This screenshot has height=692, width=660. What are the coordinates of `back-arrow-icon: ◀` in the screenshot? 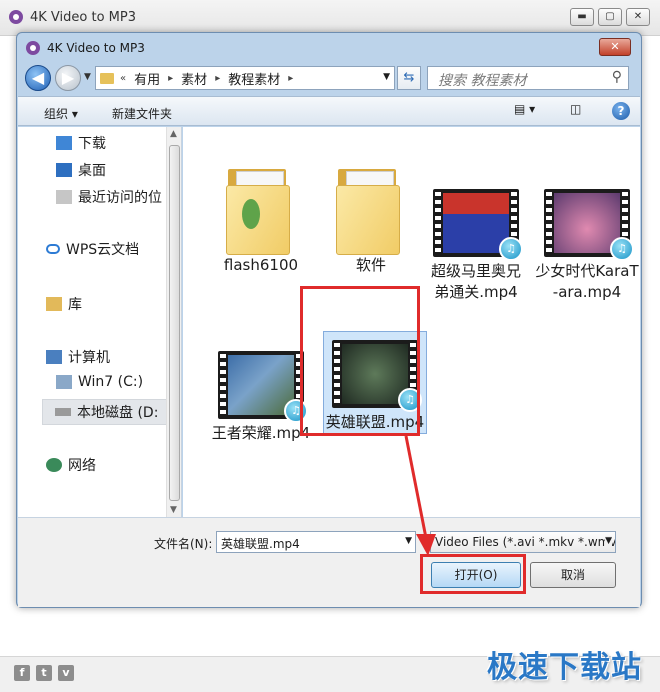 It's located at (38, 78).